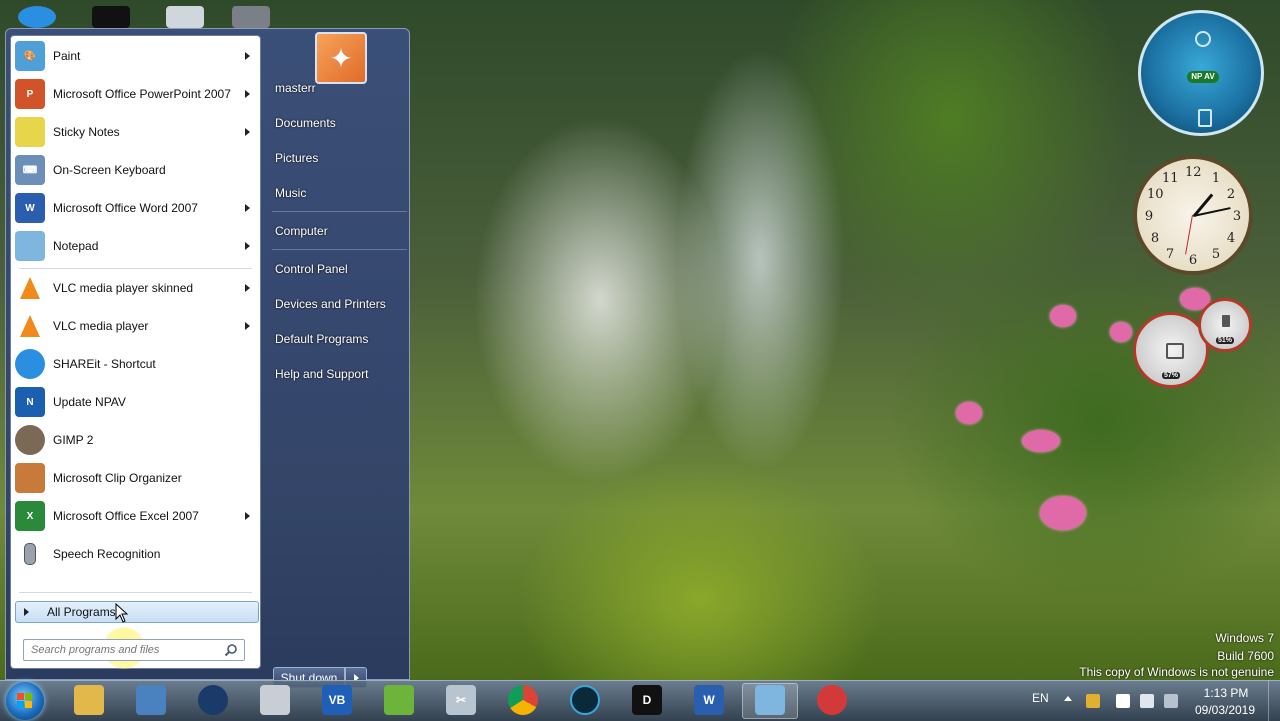  Describe the element at coordinates (1147, 701) in the screenshot. I see `volume-icon` at that location.